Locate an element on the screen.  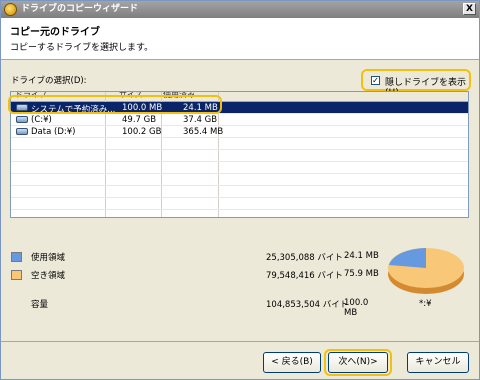
show-hidden-checkbox: ✓ is located at coordinates (375, 80).